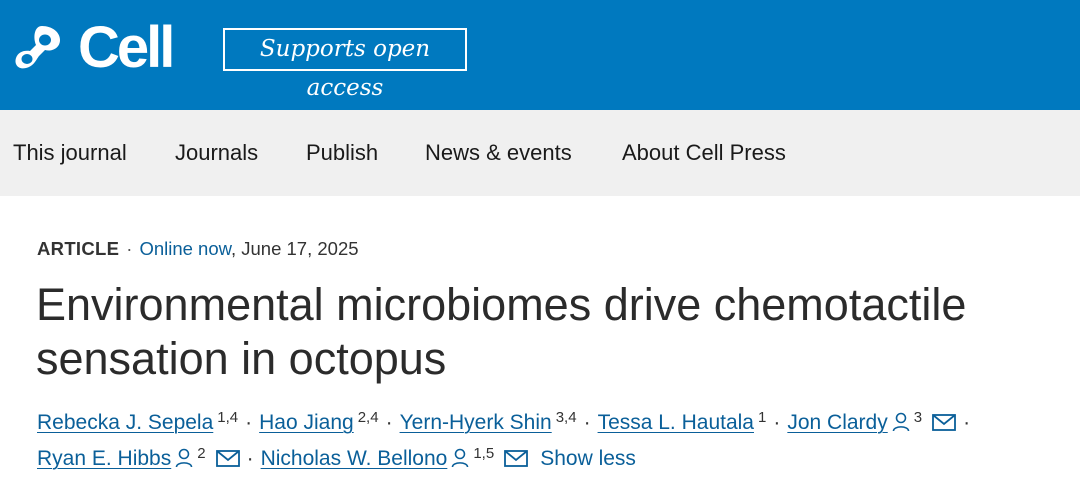  I want to click on article-meta: ARTICLE · Online now, June 17, 2025, so click(198, 249).